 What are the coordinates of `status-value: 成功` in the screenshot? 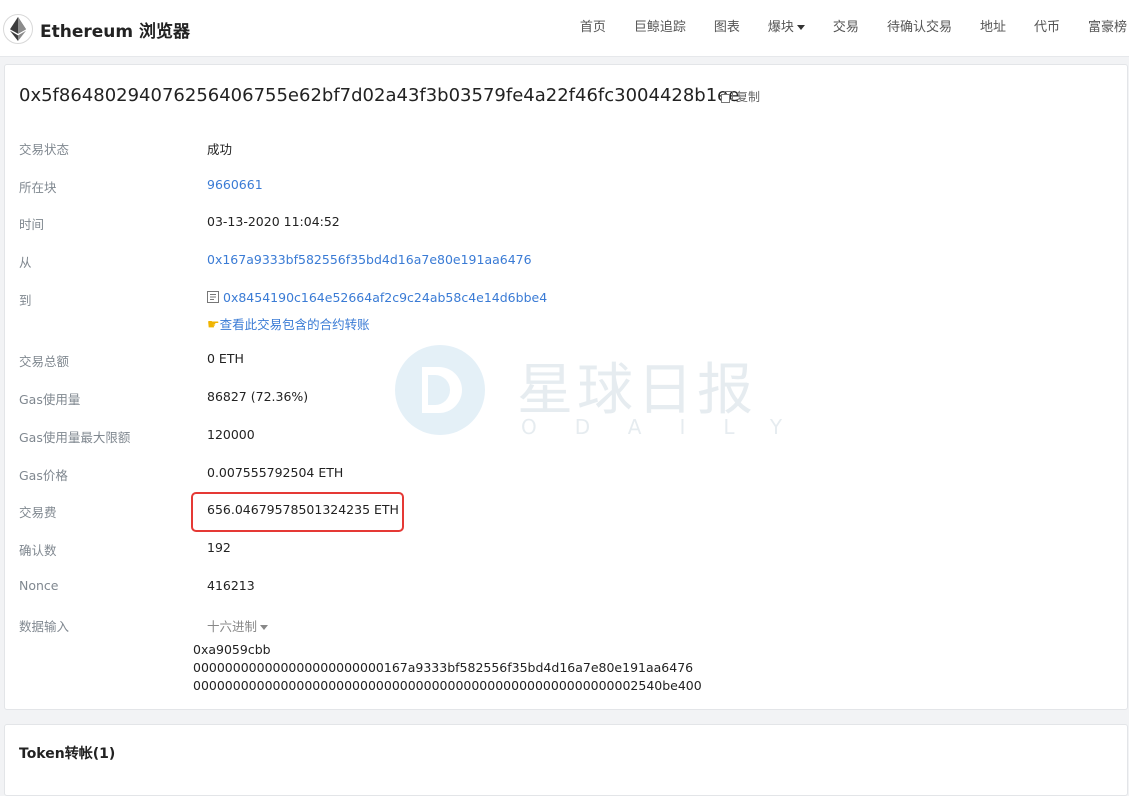 It's located at (220, 149).